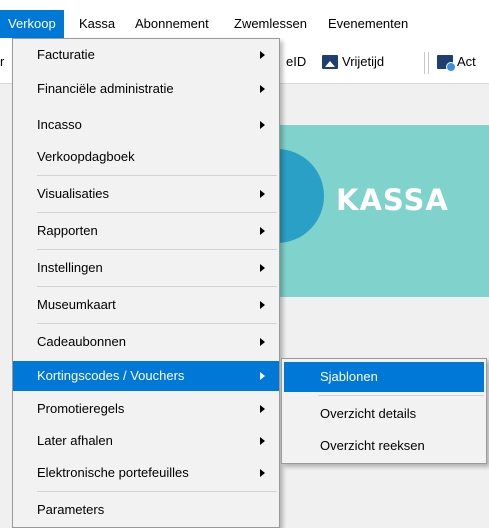 This screenshot has width=489, height=528. Describe the element at coordinates (446, 63) in the screenshot. I see `activity-icon` at that location.